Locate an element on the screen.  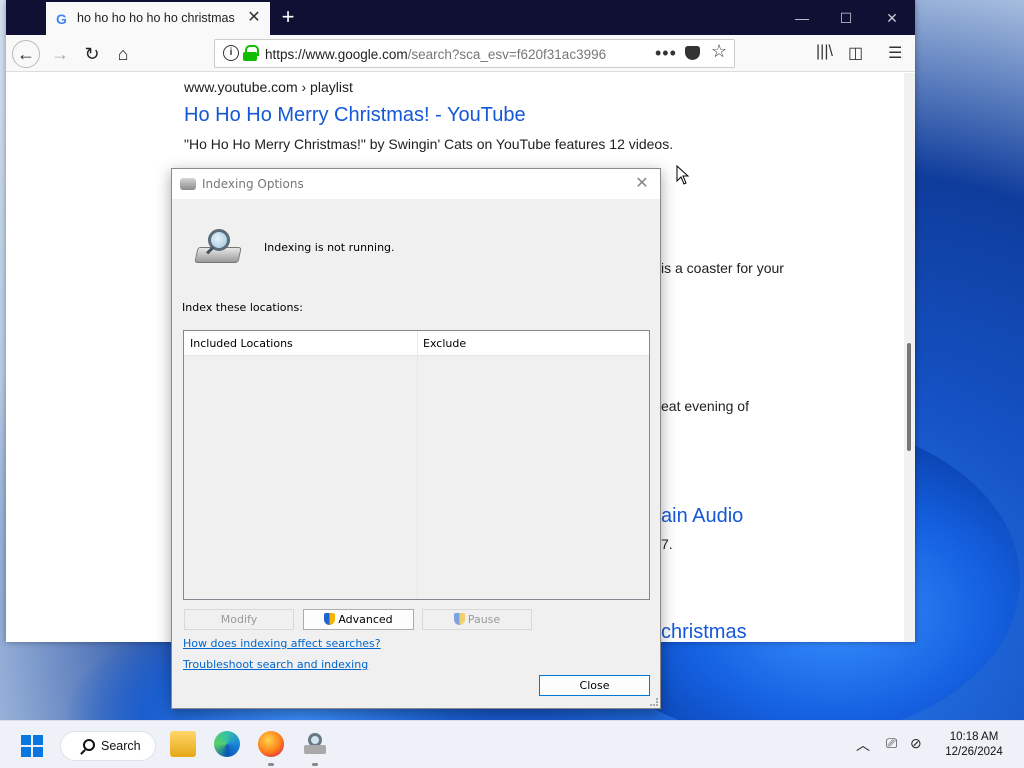
column-exclude: Exclude is located at coordinates (444, 343).